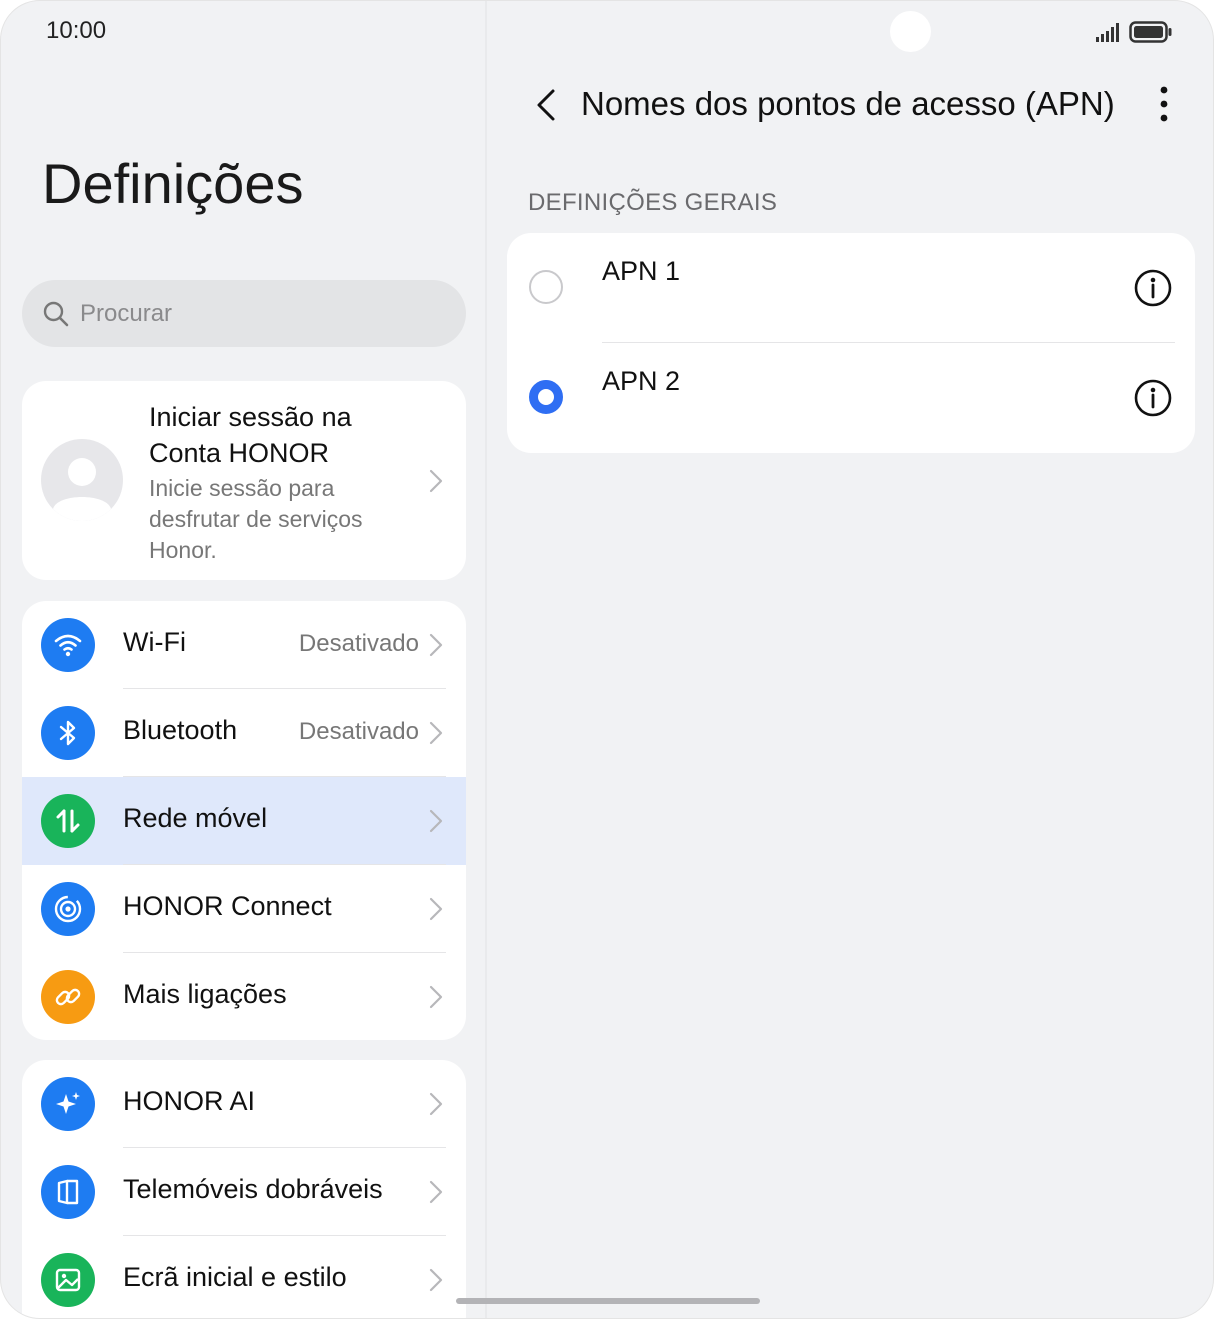  What do you see at coordinates (851, 398) in the screenshot?
I see `apn-item-2: APN 2` at bounding box center [851, 398].